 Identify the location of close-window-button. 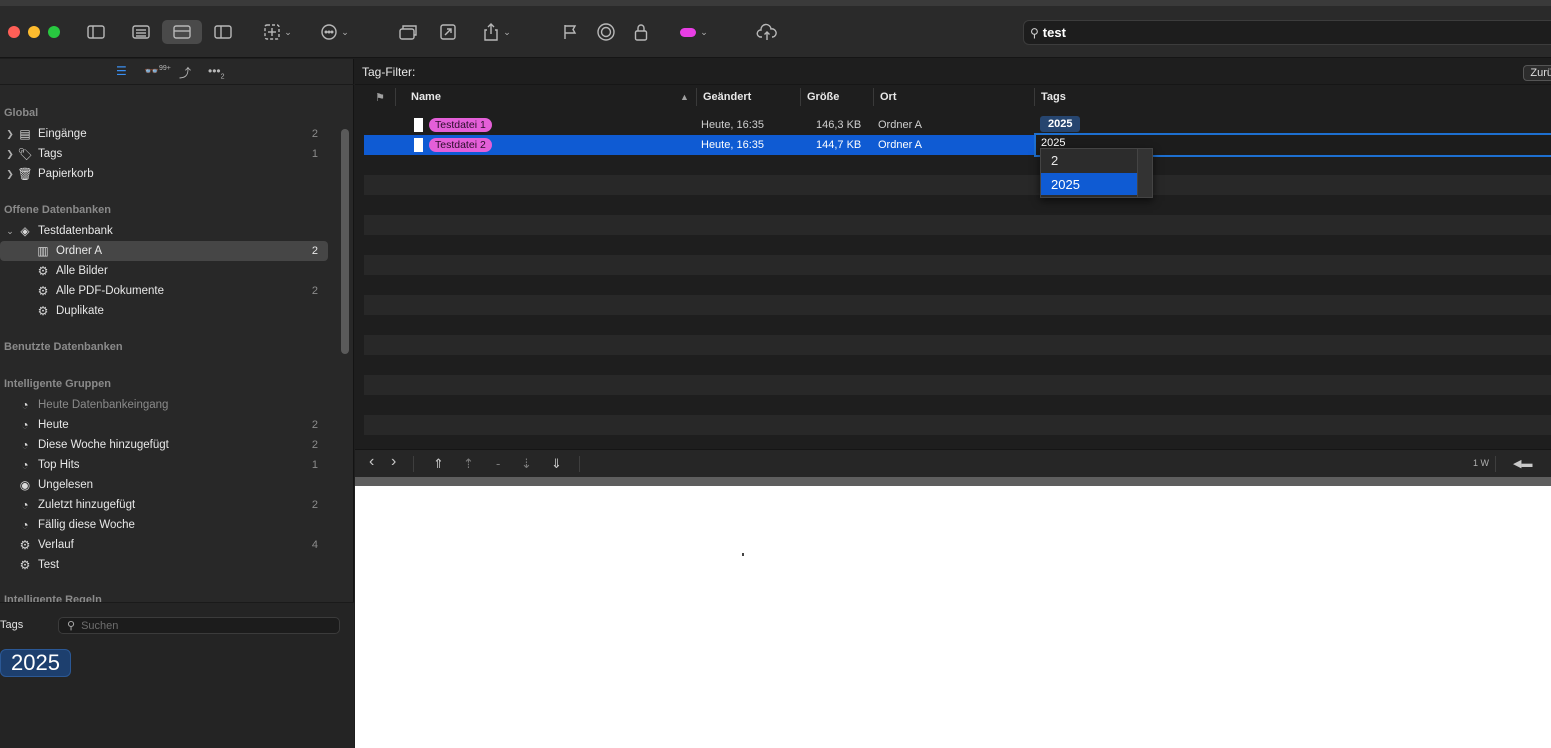
(14, 32).